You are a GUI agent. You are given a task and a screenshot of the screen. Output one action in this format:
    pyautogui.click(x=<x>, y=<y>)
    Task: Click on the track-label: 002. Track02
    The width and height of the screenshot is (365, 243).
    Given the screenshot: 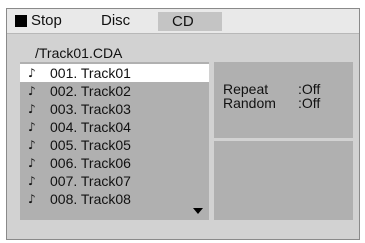 What is the action you would take?
    pyautogui.click(x=90, y=91)
    